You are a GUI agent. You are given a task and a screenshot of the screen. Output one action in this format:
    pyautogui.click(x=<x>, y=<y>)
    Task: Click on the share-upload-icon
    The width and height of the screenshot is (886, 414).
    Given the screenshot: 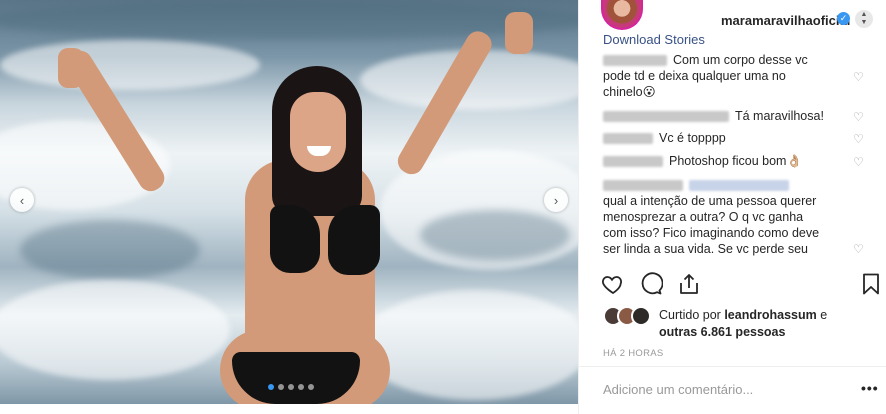 What is the action you would take?
    pyautogui.click(x=689, y=284)
    